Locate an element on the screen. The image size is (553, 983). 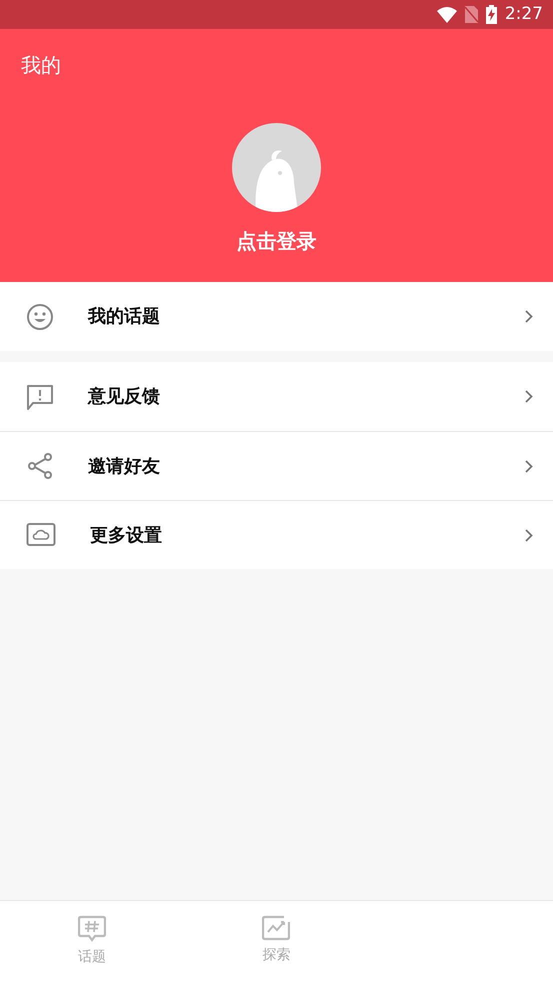
chart-icon is located at coordinates (276, 928).